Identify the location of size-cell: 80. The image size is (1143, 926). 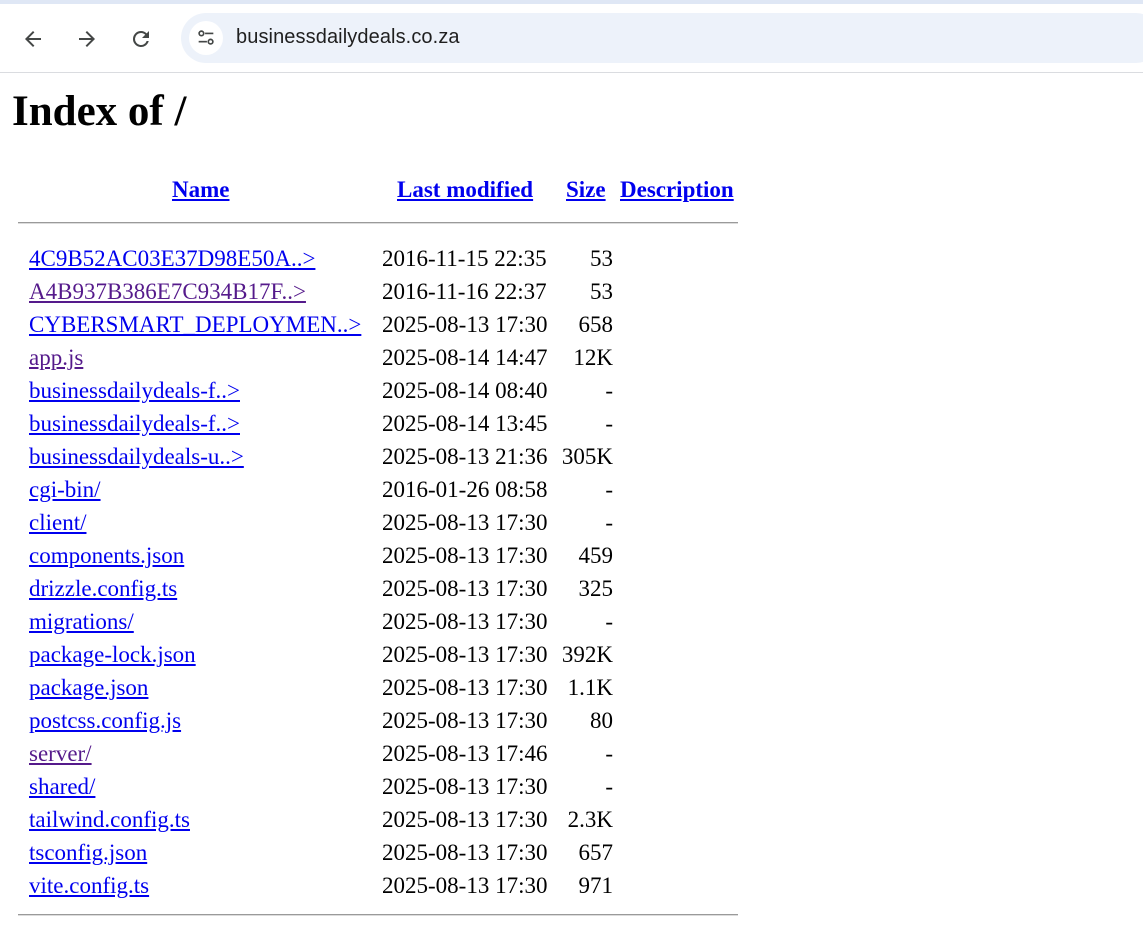
(601, 720).